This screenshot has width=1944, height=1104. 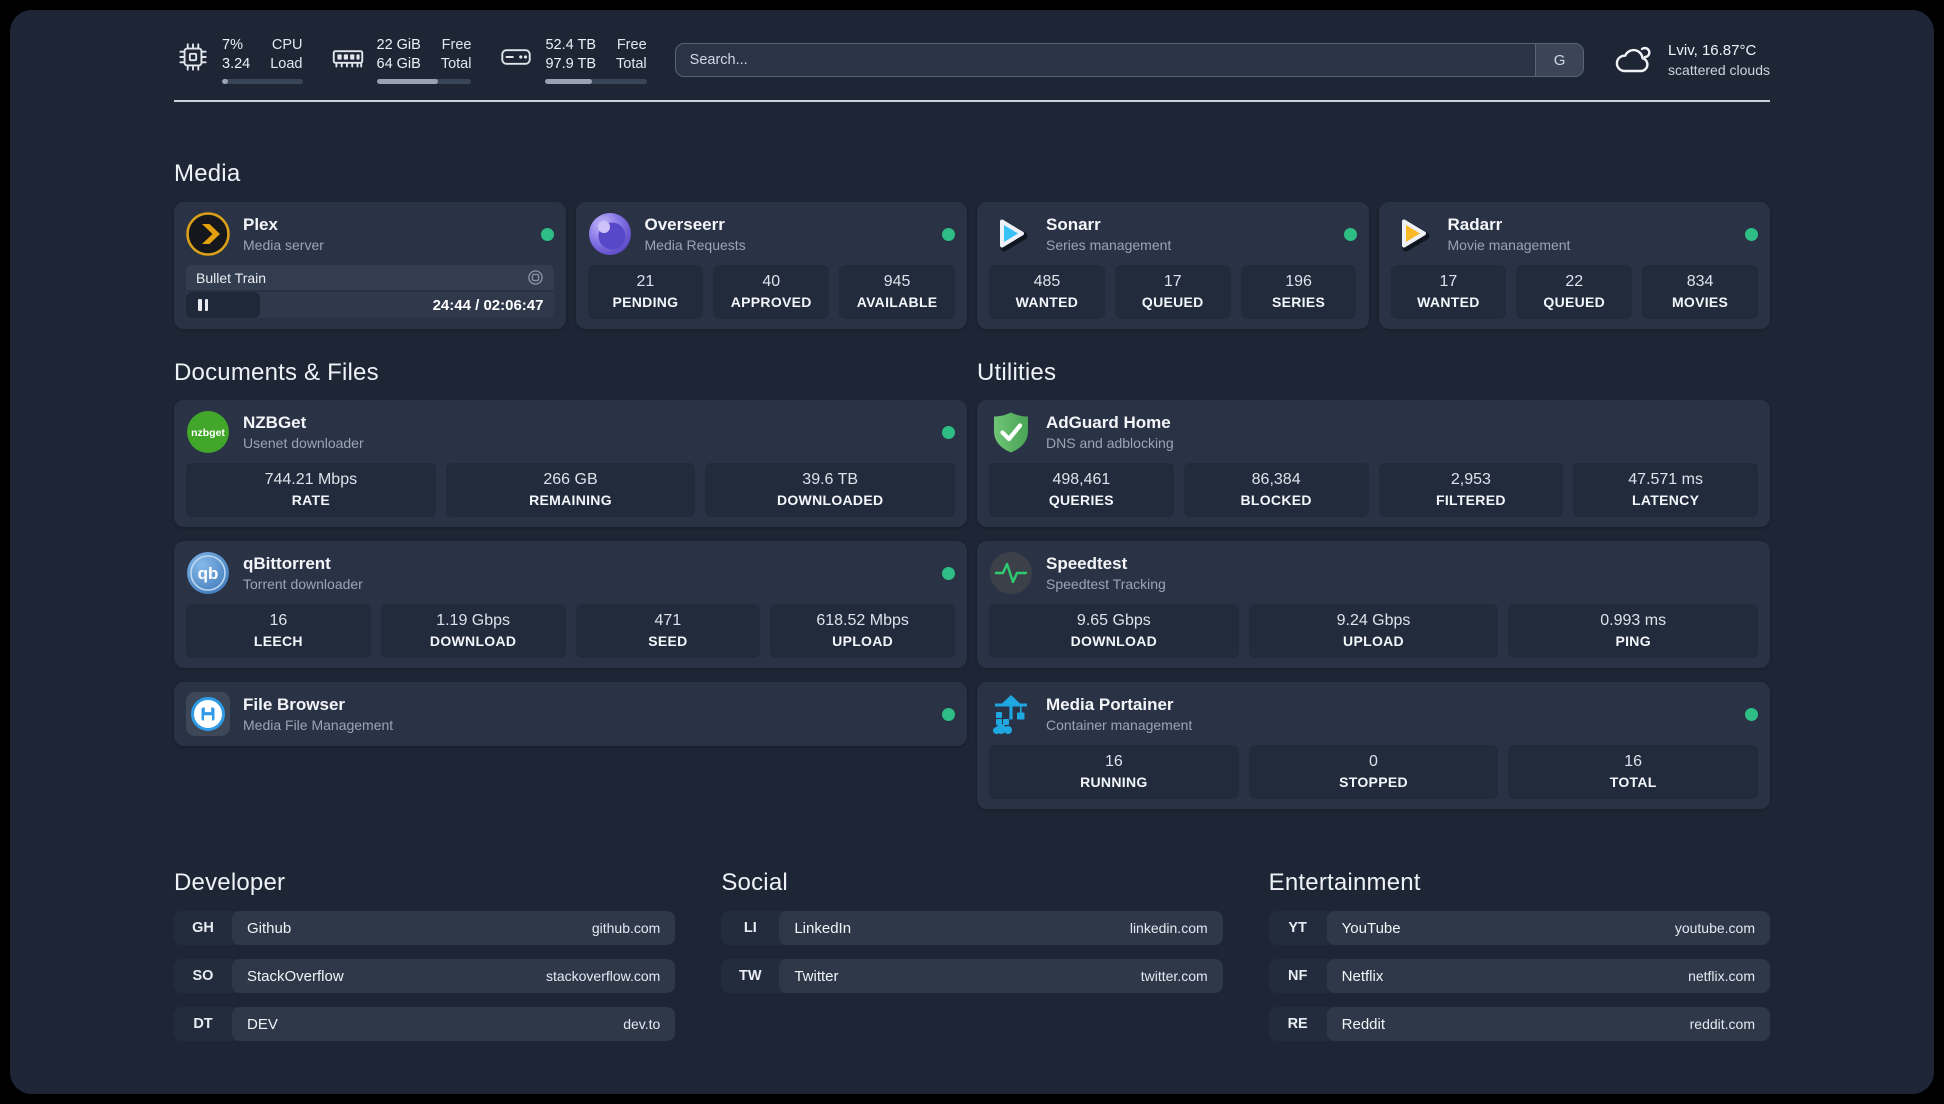 I want to click on bookmark-linkedin: LI LinkedIn linkedin.com, so click(x=972, y=928).